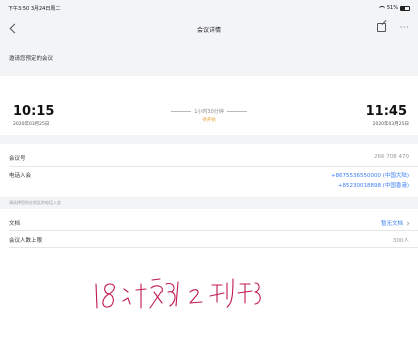  What do you see at coordinates (178, 293) in the screenshot?
I see `handwritten-annotation` at bounding box center [178, 293].